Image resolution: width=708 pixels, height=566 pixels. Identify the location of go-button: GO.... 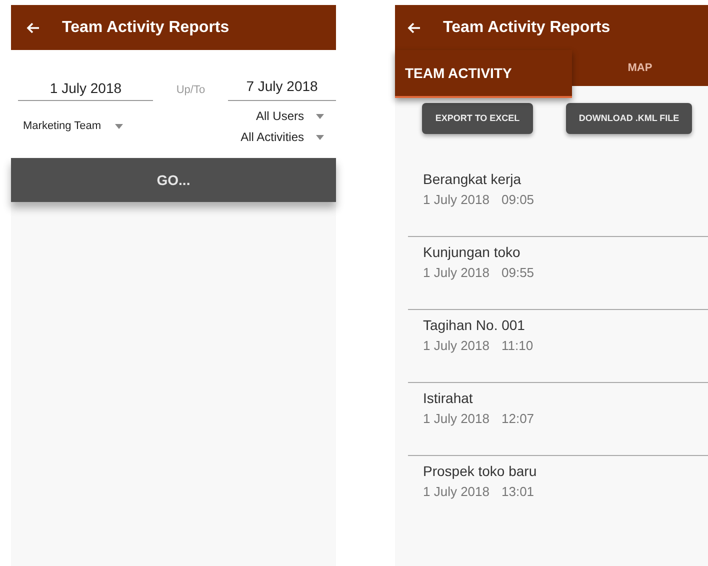
(173, 180).